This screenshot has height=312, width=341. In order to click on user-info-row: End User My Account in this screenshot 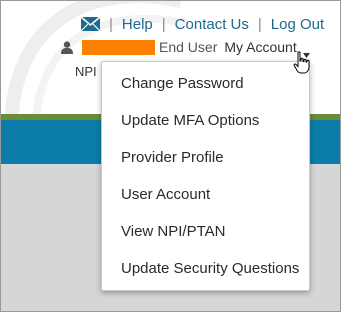, I will do `click(185, 48)`.